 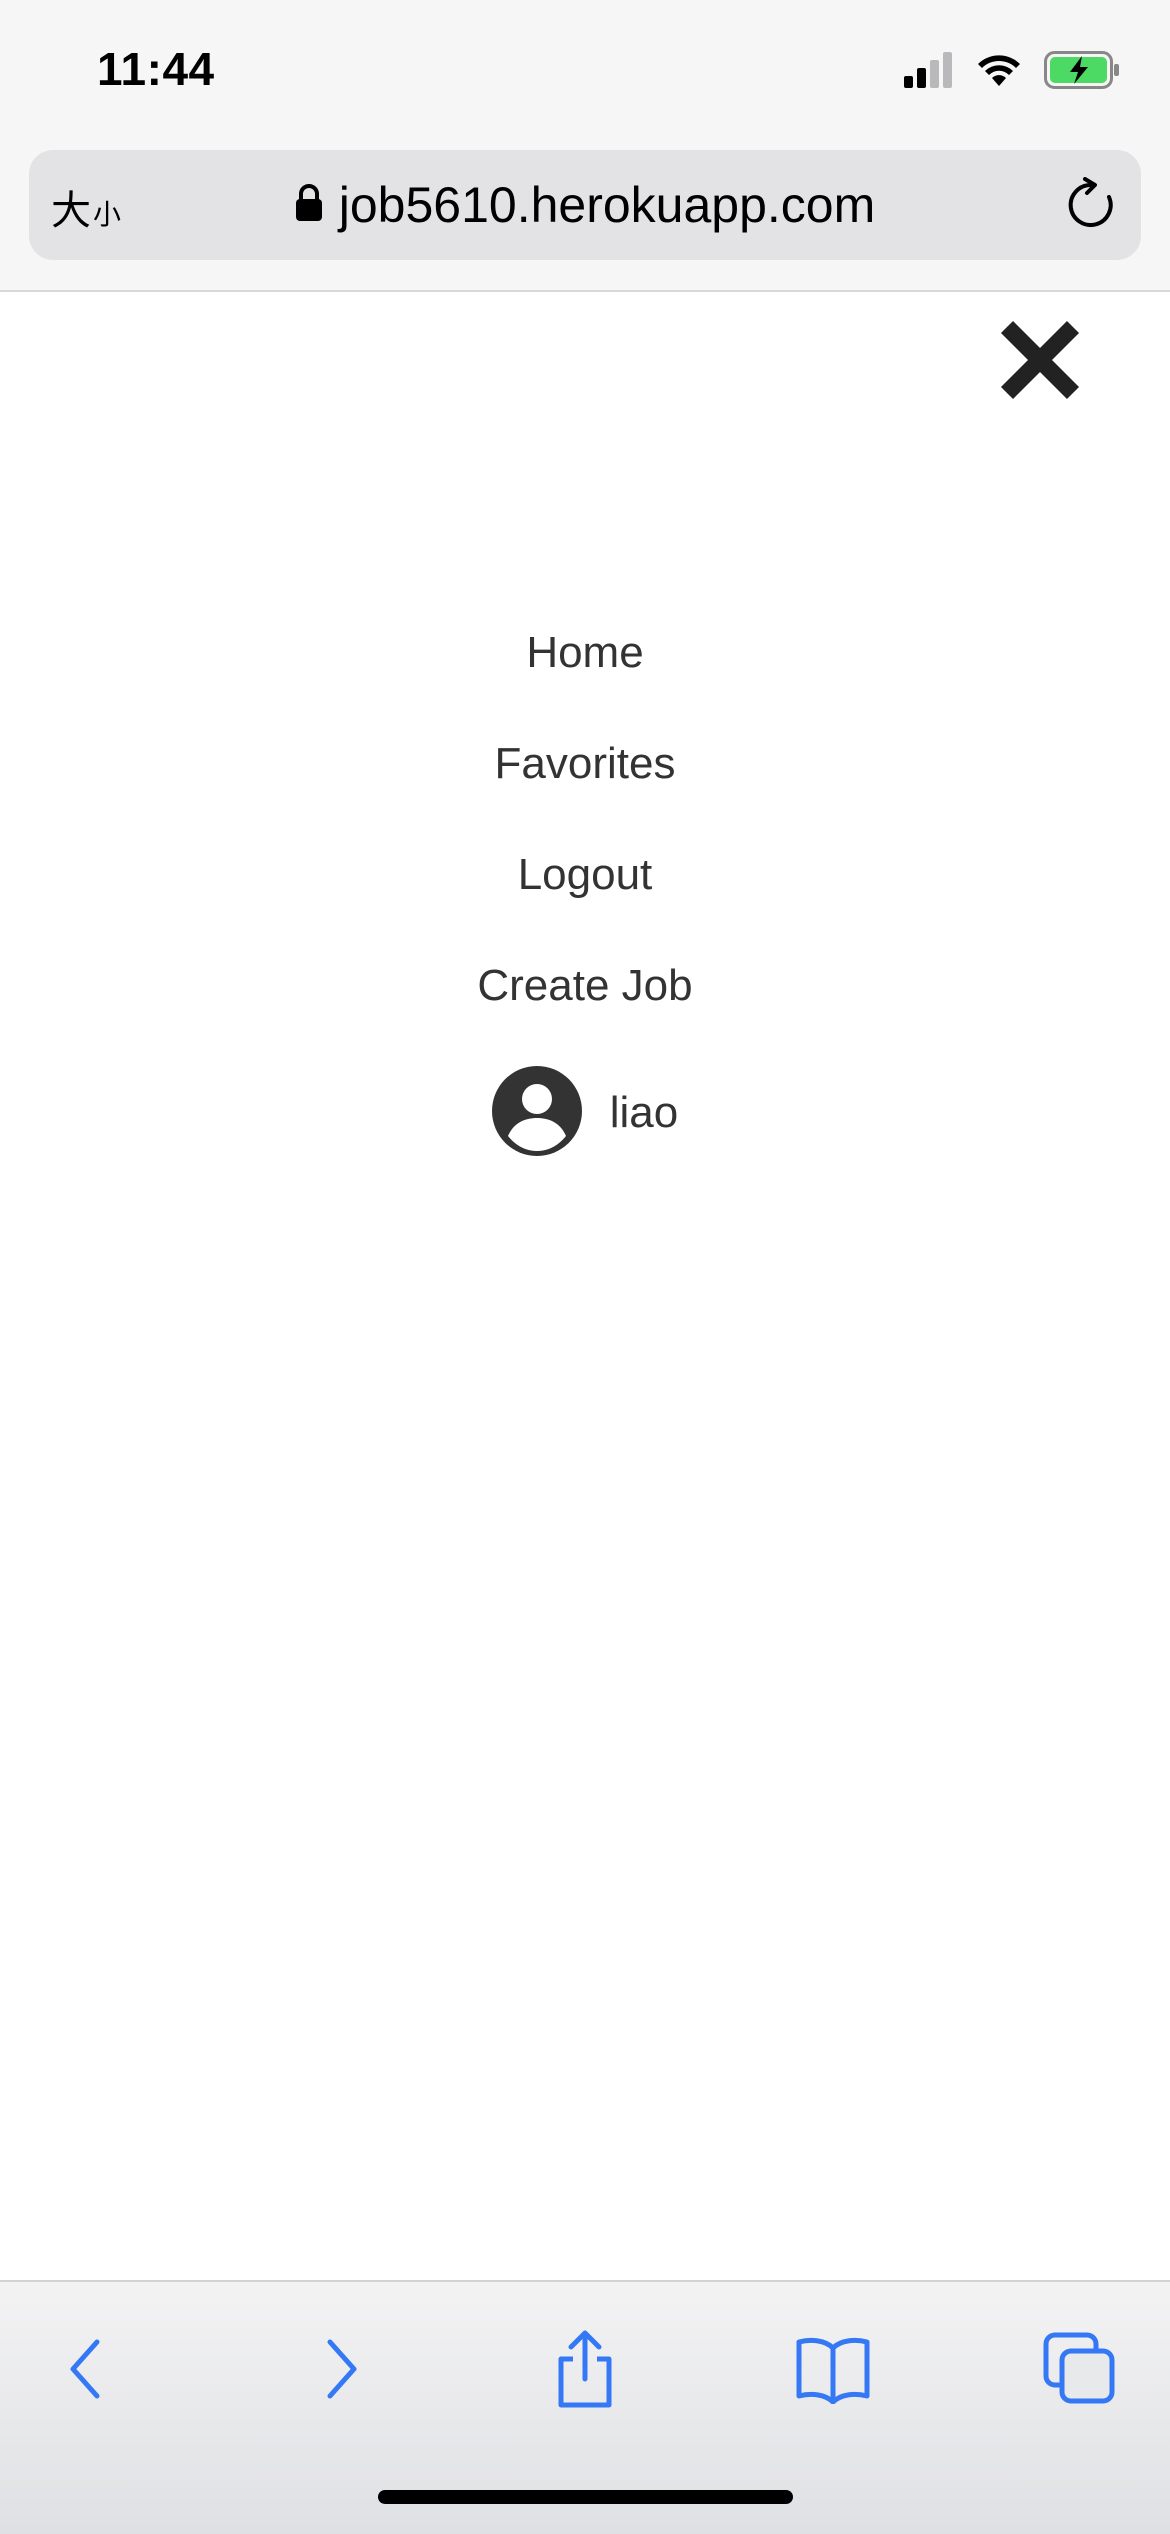 I want to click on nav-item-logout: Logout, so click(x=585, y=875).